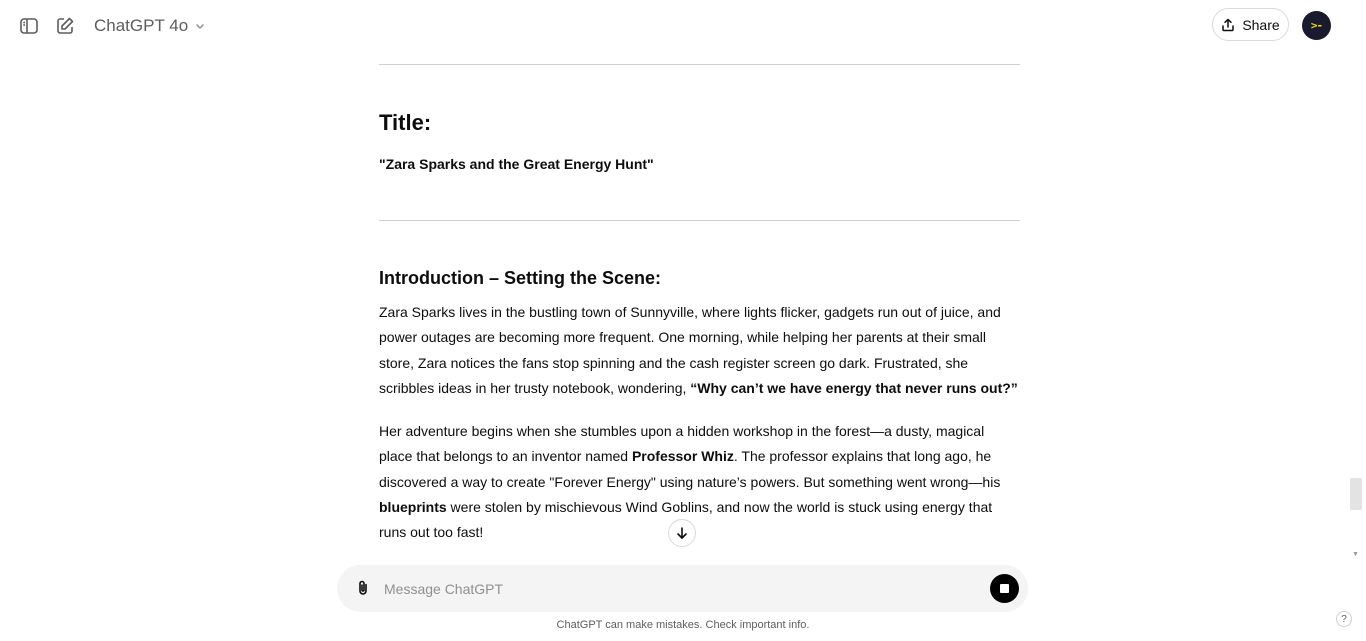  What do you see at coordinates (29, 26) in the screenshot?
I see `sidebar-toggle-icon` at bounding box center [29, 26].